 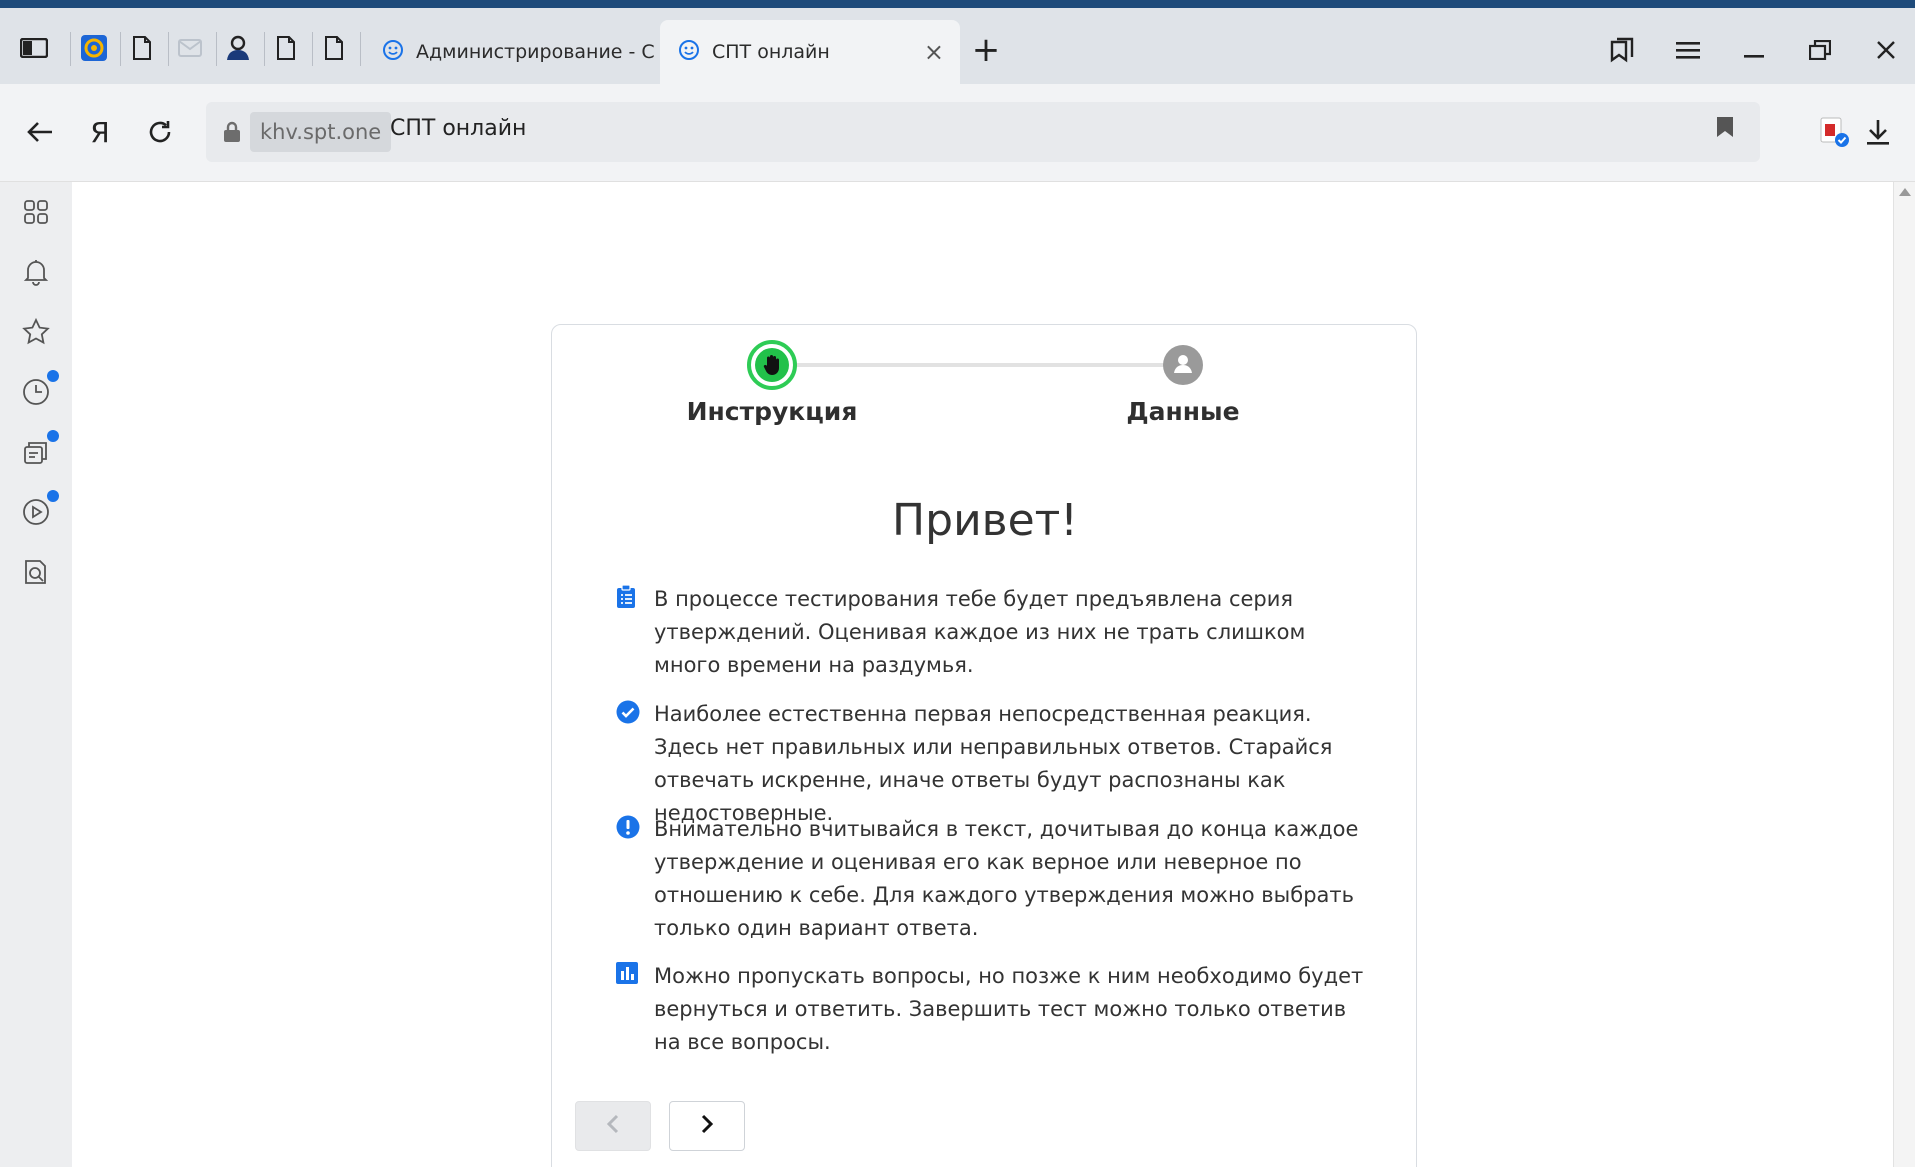 I want to click on tab-title: Администрирование - СПТ, so click(x=536, y=52).